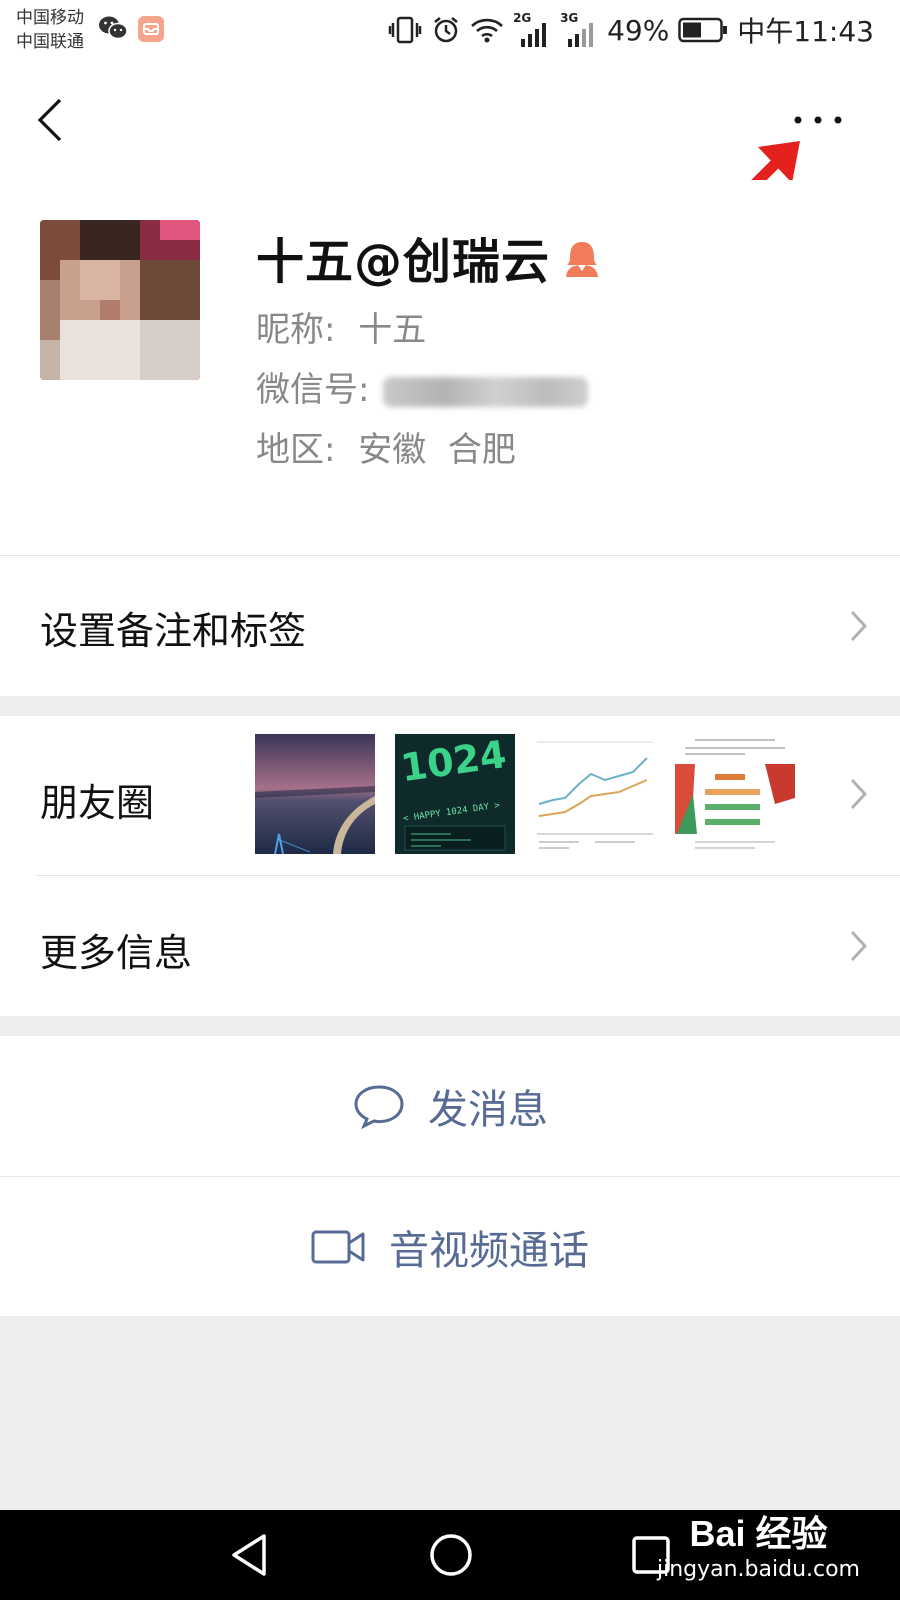 Image resolution: width=900 pixels, height=1600 pixels. I want to click on av-call-button: 音视频通话, so click(450, 1246).